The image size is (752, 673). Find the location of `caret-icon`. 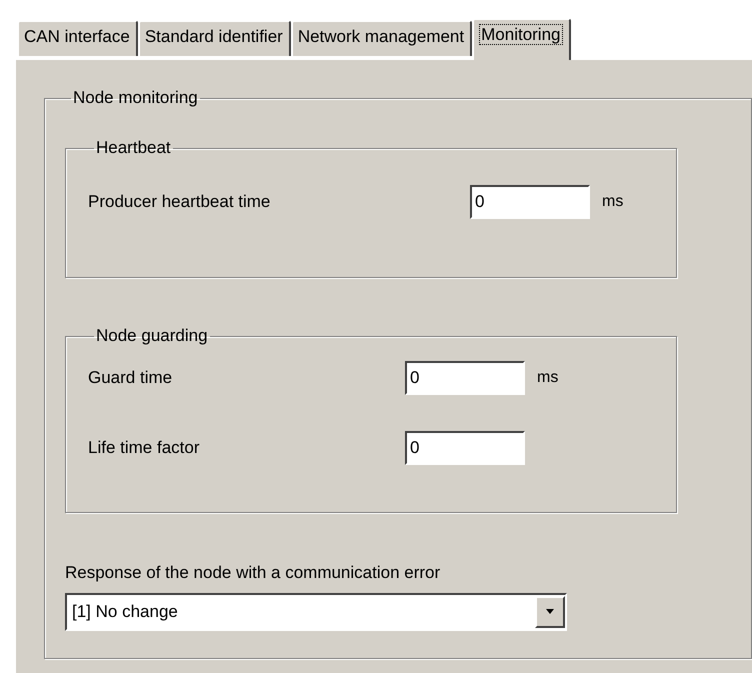

caret-icon is located at coordinates (550, 612).